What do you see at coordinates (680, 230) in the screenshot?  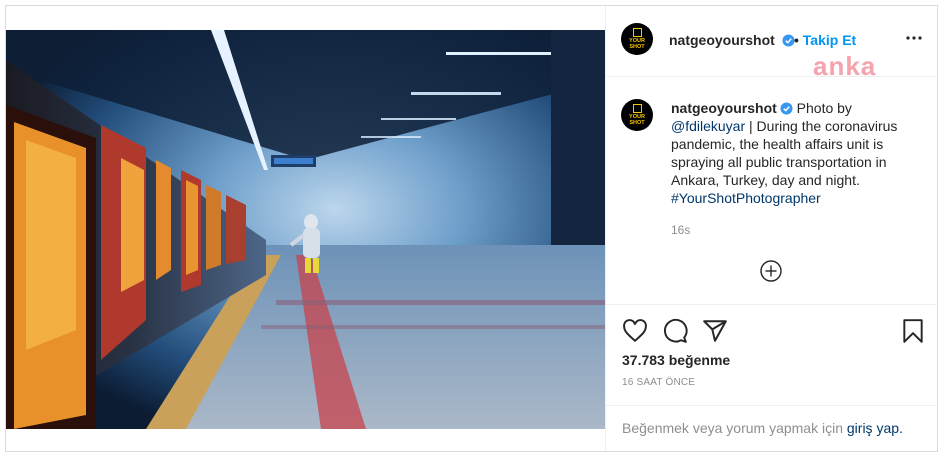 I see `caption-timestamp: 16s` at bounding box center [680, 230].